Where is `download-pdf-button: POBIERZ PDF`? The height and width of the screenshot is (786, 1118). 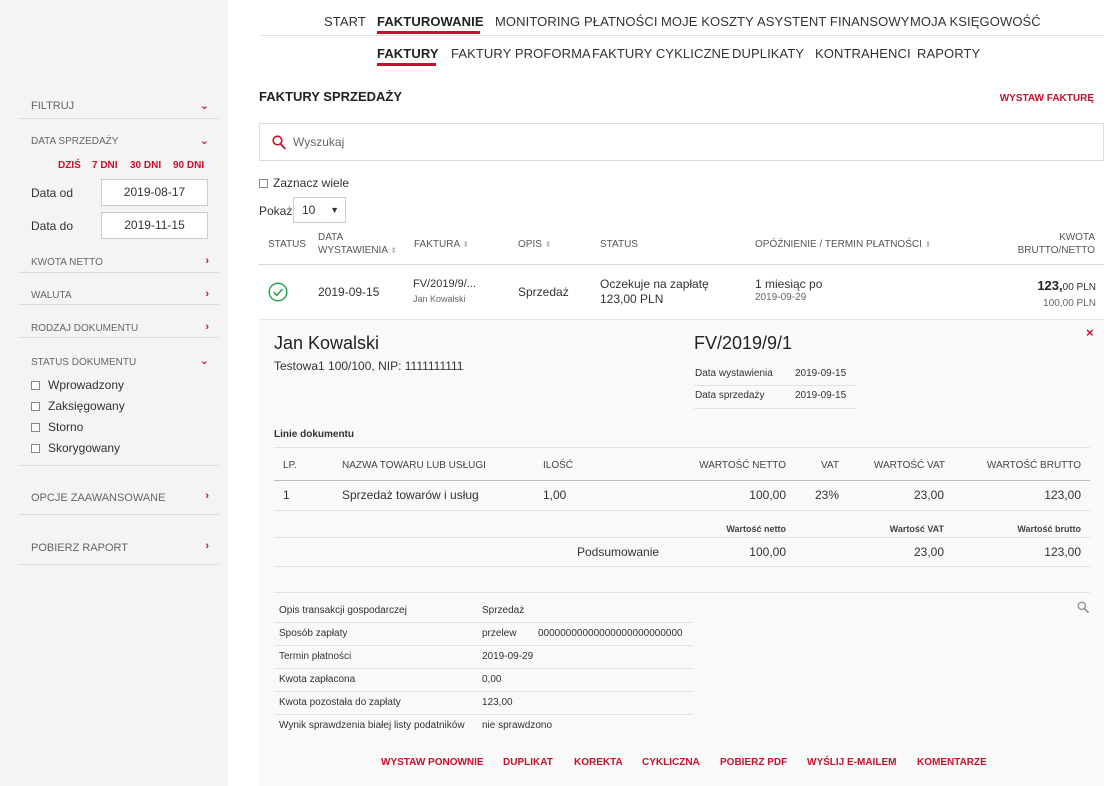 download-pdf-button: POBIERZ PDF is located at coordinates (753, 762).